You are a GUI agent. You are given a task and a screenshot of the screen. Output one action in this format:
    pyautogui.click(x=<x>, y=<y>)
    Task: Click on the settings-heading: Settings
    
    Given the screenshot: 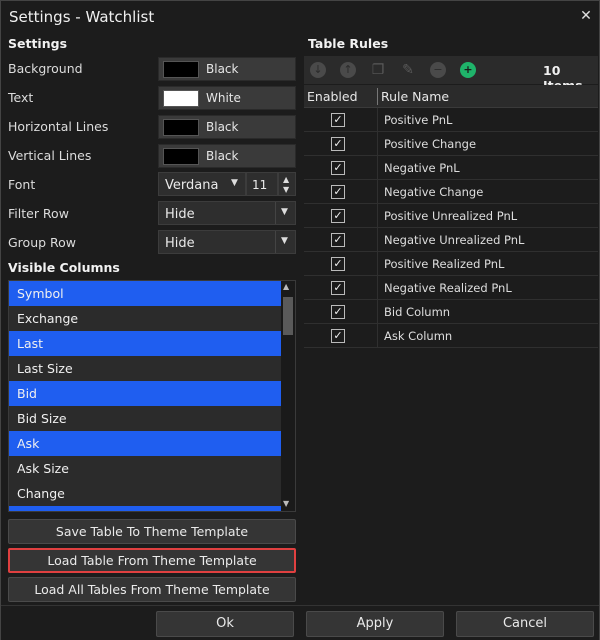 What is the action you would take?
    pyautogui.click(x=38, y=43)
    